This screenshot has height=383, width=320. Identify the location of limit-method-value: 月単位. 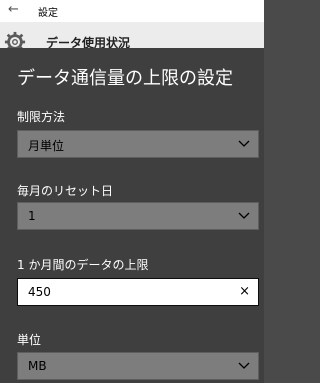
(46, 146).